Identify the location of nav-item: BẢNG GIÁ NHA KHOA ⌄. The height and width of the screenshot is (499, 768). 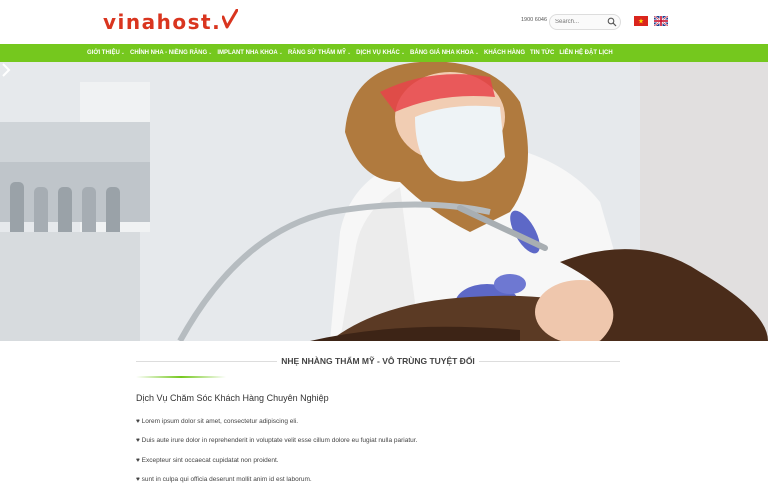
(444, 53).